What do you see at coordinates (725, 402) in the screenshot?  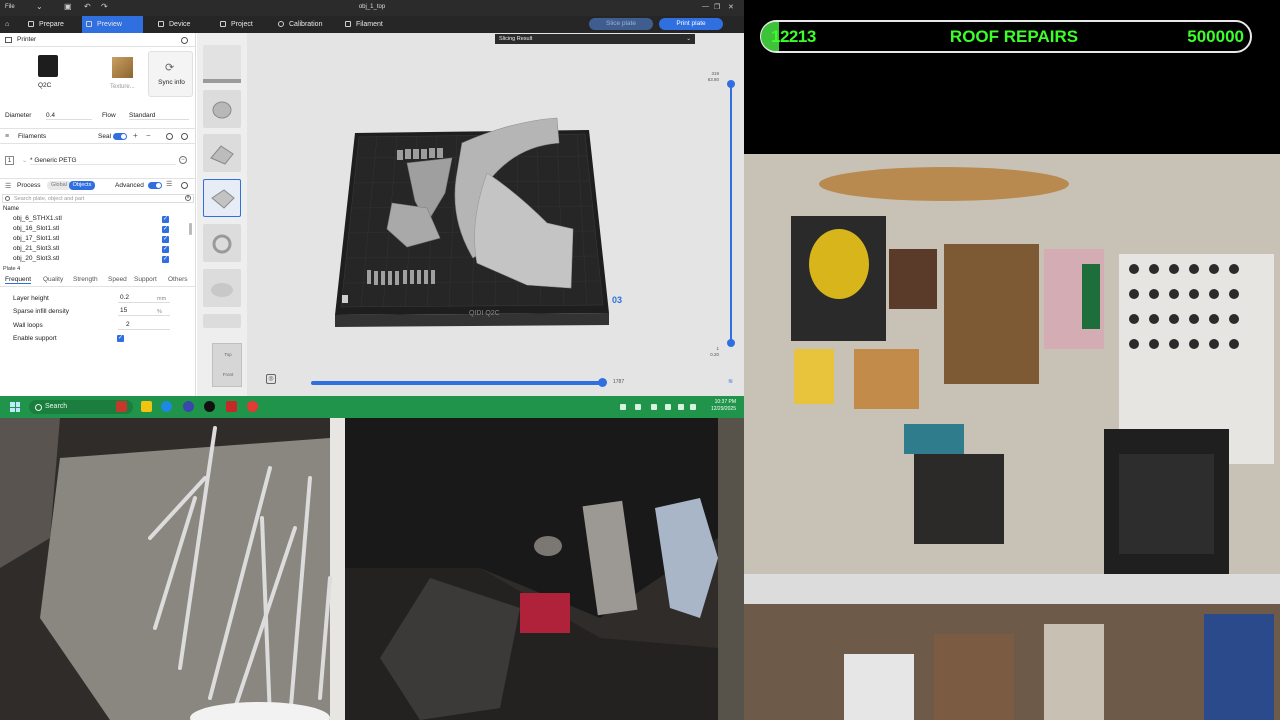 I see `clock-time: 10:37 PM` at bounding box center [725, 402].